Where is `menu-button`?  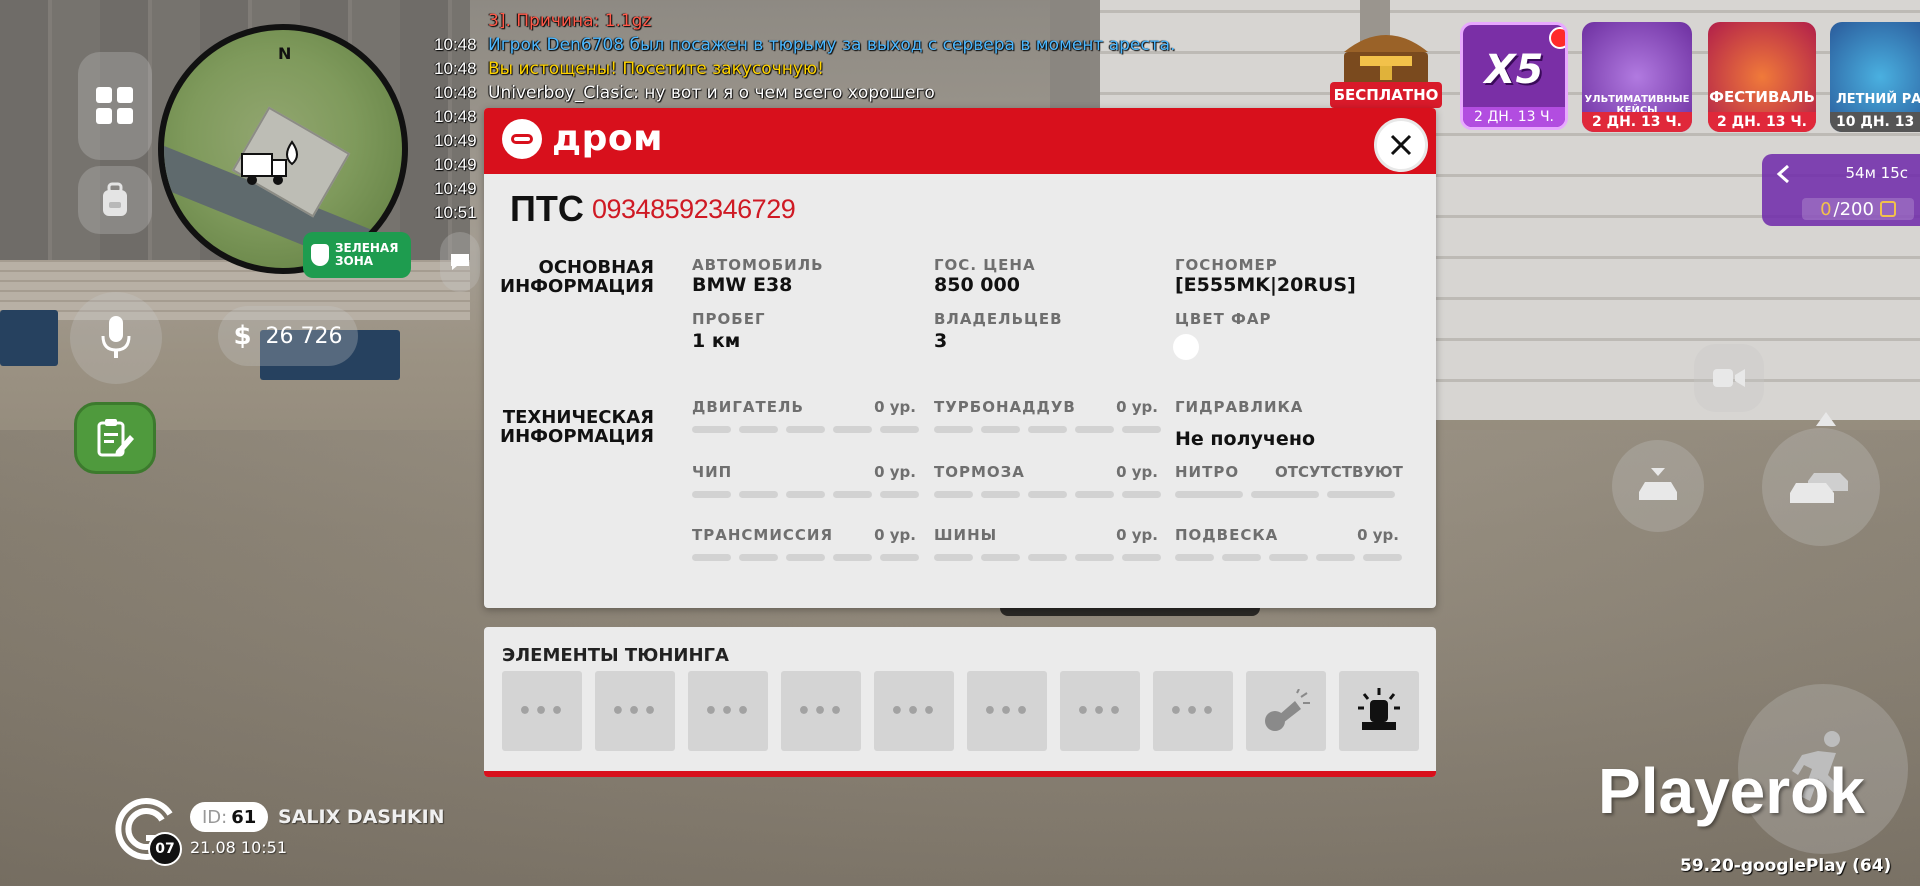
menu-button is located at coordinates (115, 106).